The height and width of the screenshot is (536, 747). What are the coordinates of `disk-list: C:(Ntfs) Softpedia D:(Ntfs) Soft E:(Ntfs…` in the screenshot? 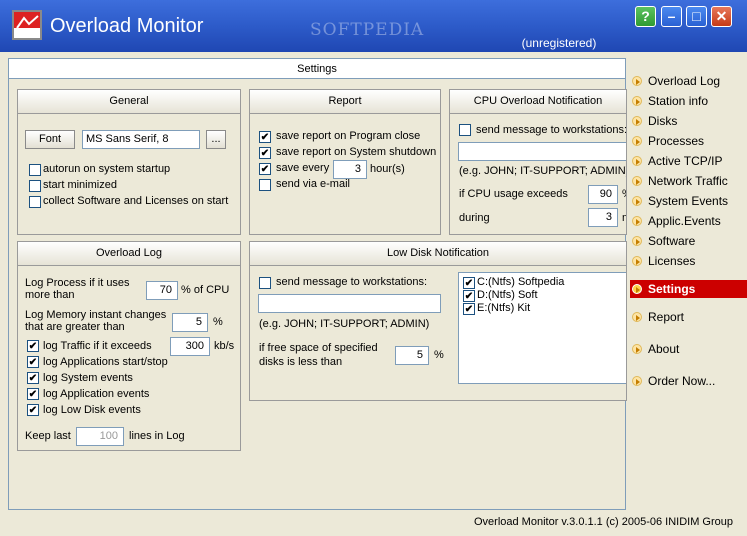 It's located at (542, 328).